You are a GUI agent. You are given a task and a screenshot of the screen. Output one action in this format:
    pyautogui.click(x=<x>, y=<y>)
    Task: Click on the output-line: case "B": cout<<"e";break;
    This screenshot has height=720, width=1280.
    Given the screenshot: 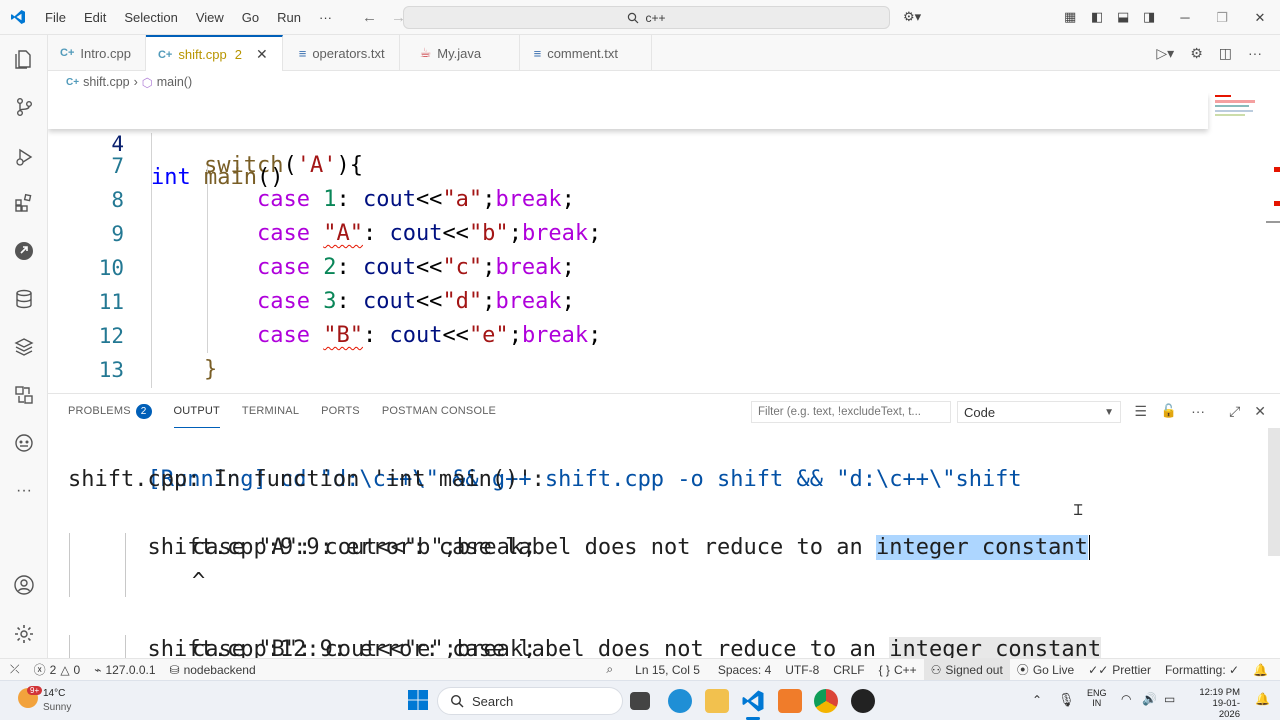 What is the action you would take?
    pyautogui.click(x=364, y=647)
    